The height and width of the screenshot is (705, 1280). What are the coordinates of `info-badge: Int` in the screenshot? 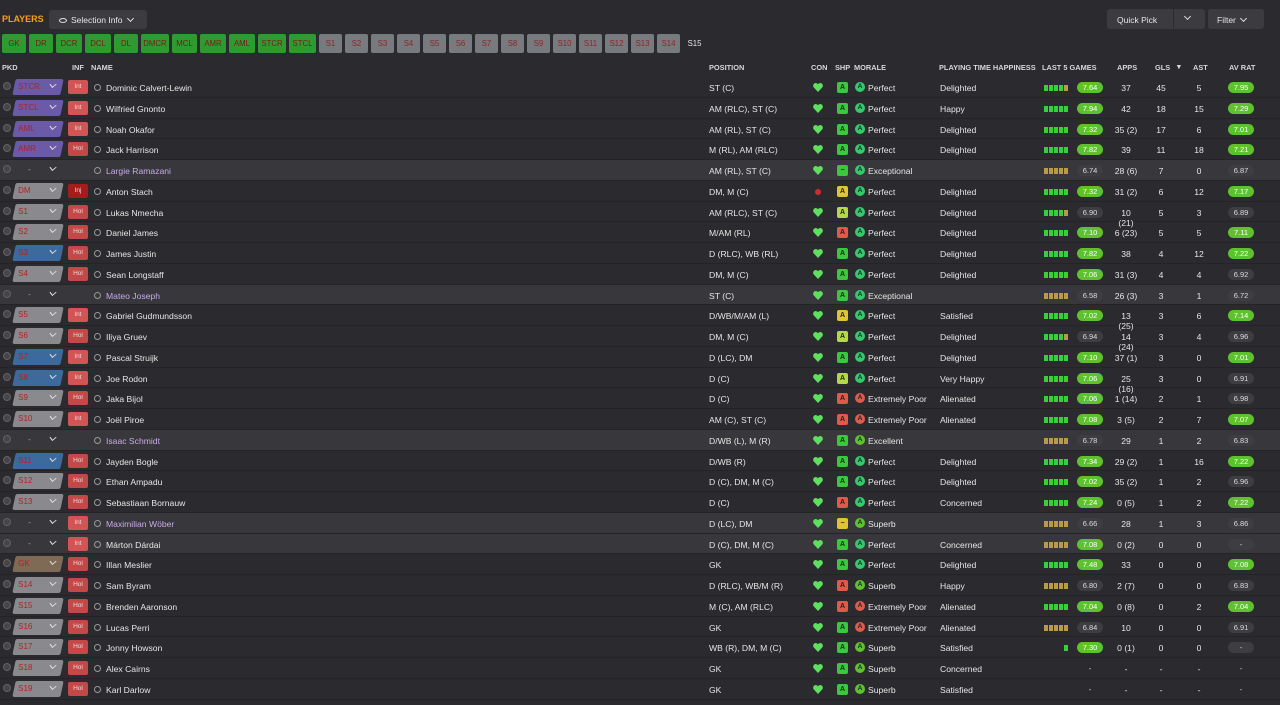 It's located at (78, 315).